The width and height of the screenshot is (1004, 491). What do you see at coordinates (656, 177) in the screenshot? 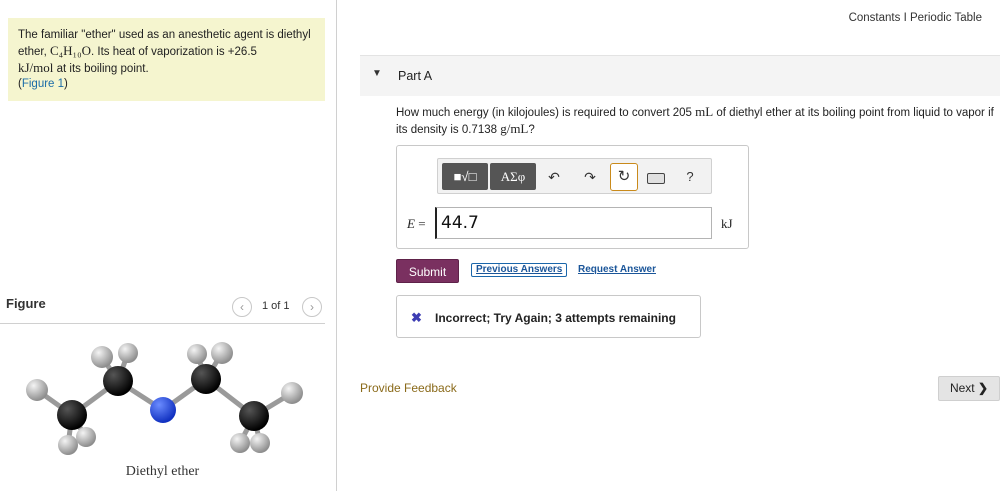
I see `keyboard-icon` at bounding box center [656, 177].